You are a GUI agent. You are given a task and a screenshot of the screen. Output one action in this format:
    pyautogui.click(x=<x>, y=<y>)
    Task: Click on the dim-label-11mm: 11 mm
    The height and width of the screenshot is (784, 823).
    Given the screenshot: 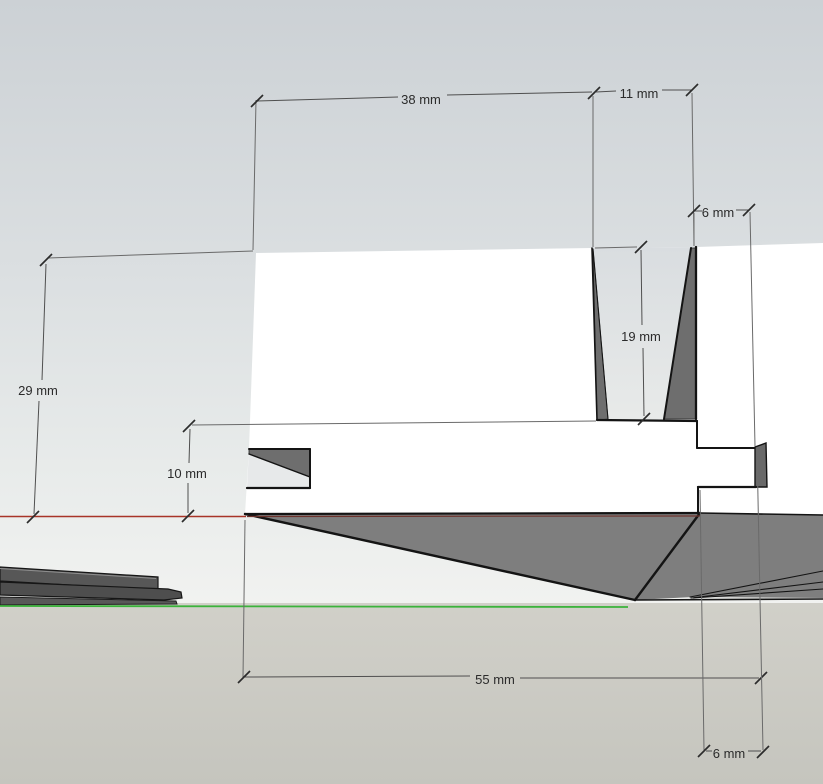 What is the action you would take?
    pyautogui.click(x=639, y=93)
    